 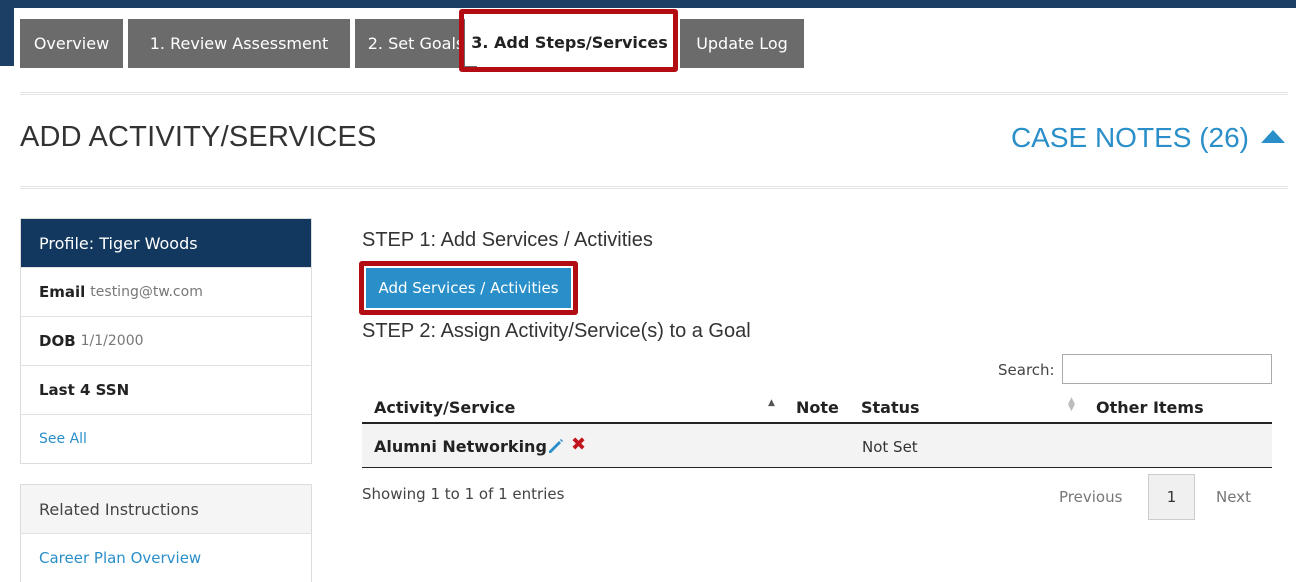 I want to click on column-header-status: Status, so click(x=890, y=407).